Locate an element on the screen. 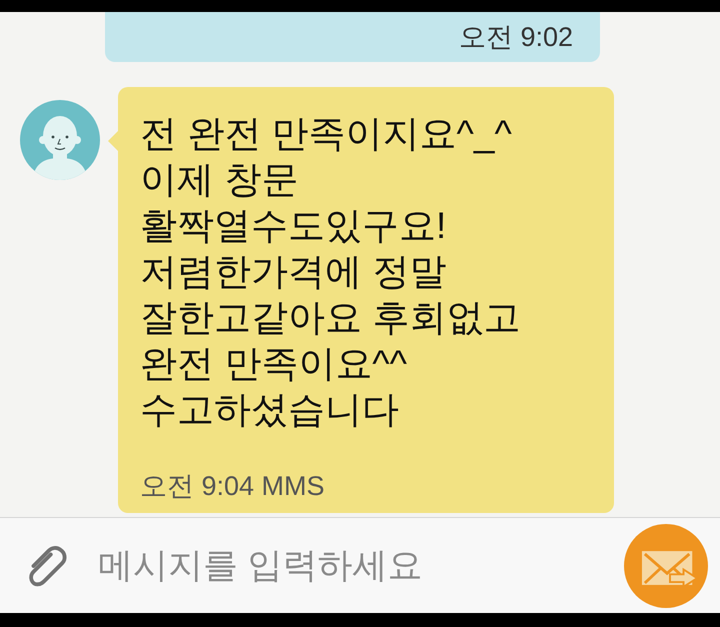  message-input: 메시지를 입력하세요 is located at coordinates (356, 566).